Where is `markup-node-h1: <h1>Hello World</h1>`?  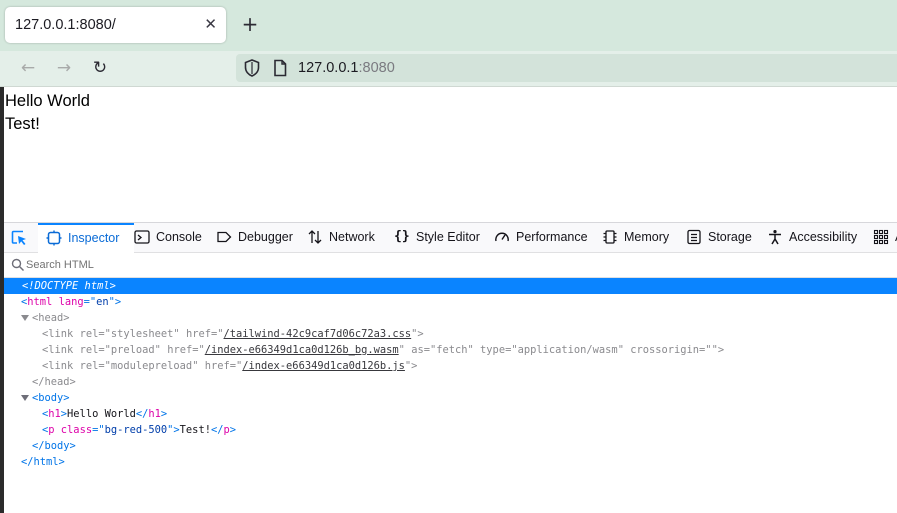
markup-node-h1: <h1>Hello World</h1> is located at coordinates (450, 414).